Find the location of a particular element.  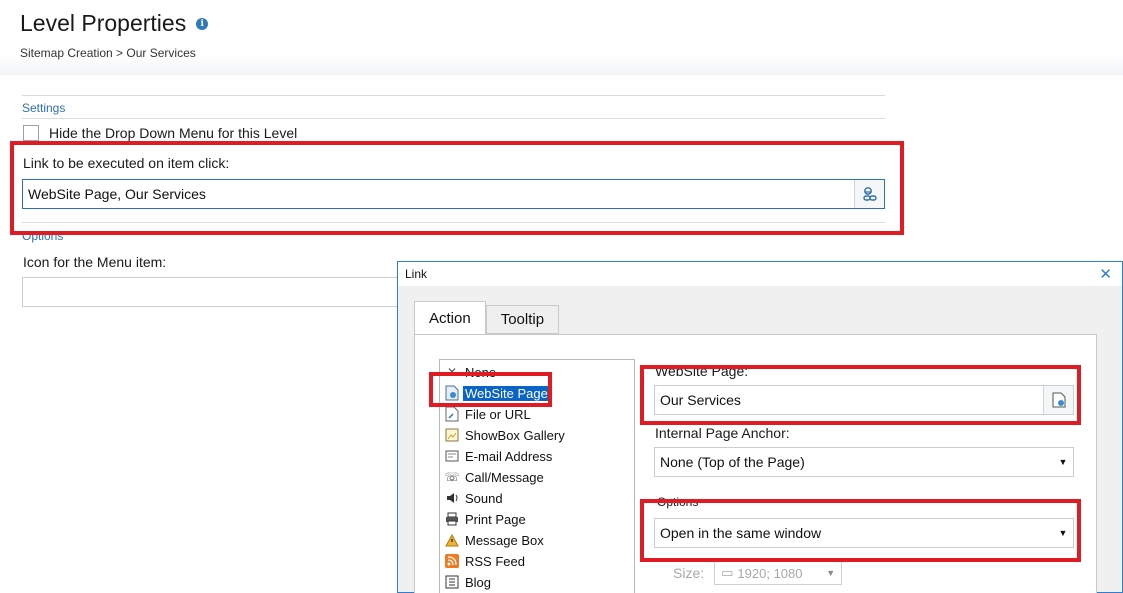

hide-dropdown-checkbox is located at coordinates (31, 133).